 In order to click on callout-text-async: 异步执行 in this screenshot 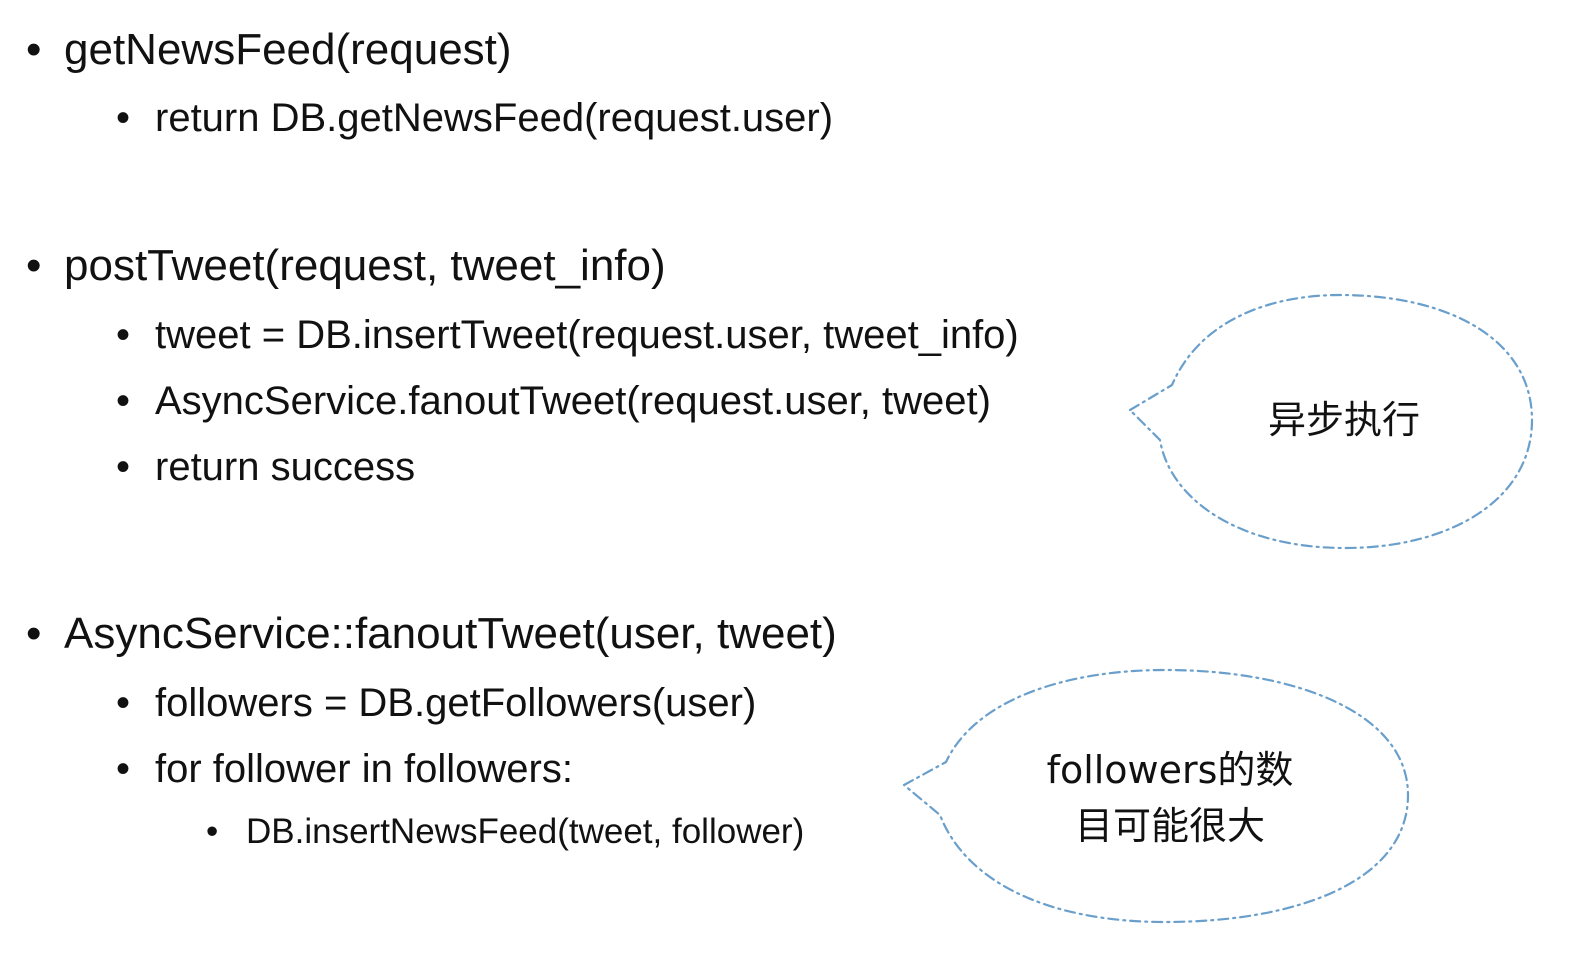, I will do `click(1343, 420)`.